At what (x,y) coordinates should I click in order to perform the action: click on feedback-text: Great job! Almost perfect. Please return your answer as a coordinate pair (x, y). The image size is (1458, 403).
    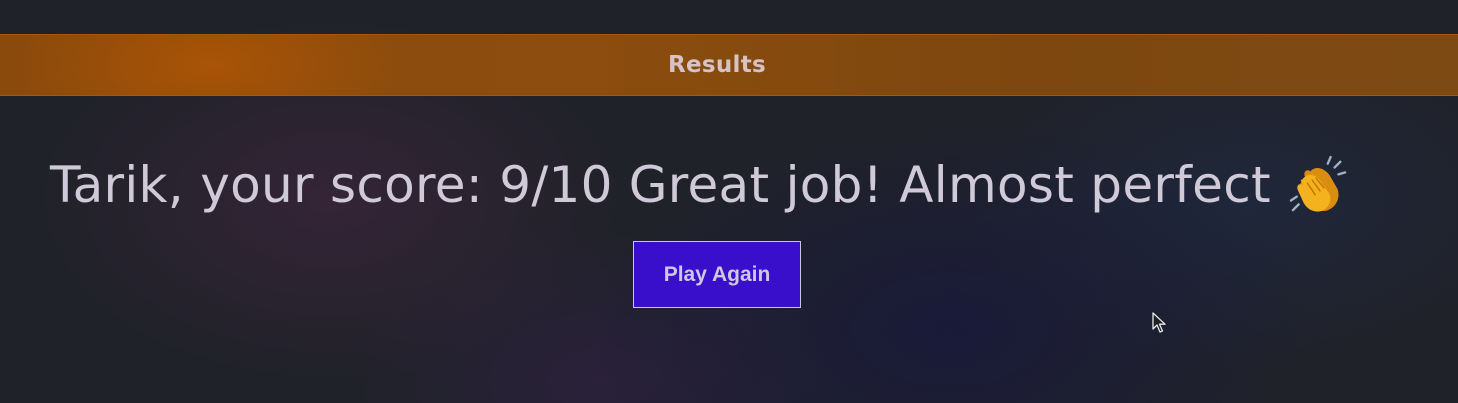
    Looking at the image, I should click on (949, 185).